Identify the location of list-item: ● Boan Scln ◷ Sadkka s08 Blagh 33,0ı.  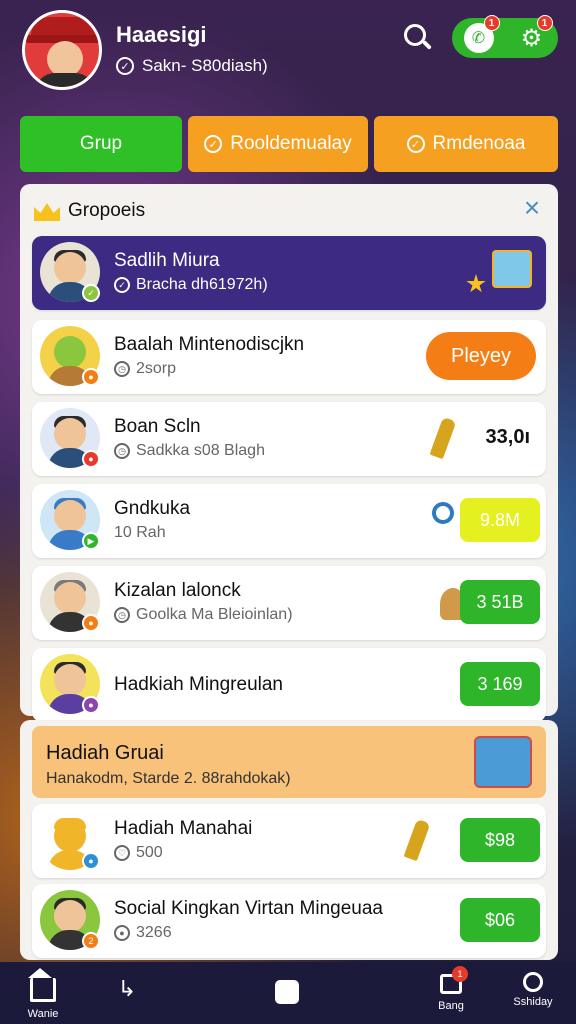
(289, 439).